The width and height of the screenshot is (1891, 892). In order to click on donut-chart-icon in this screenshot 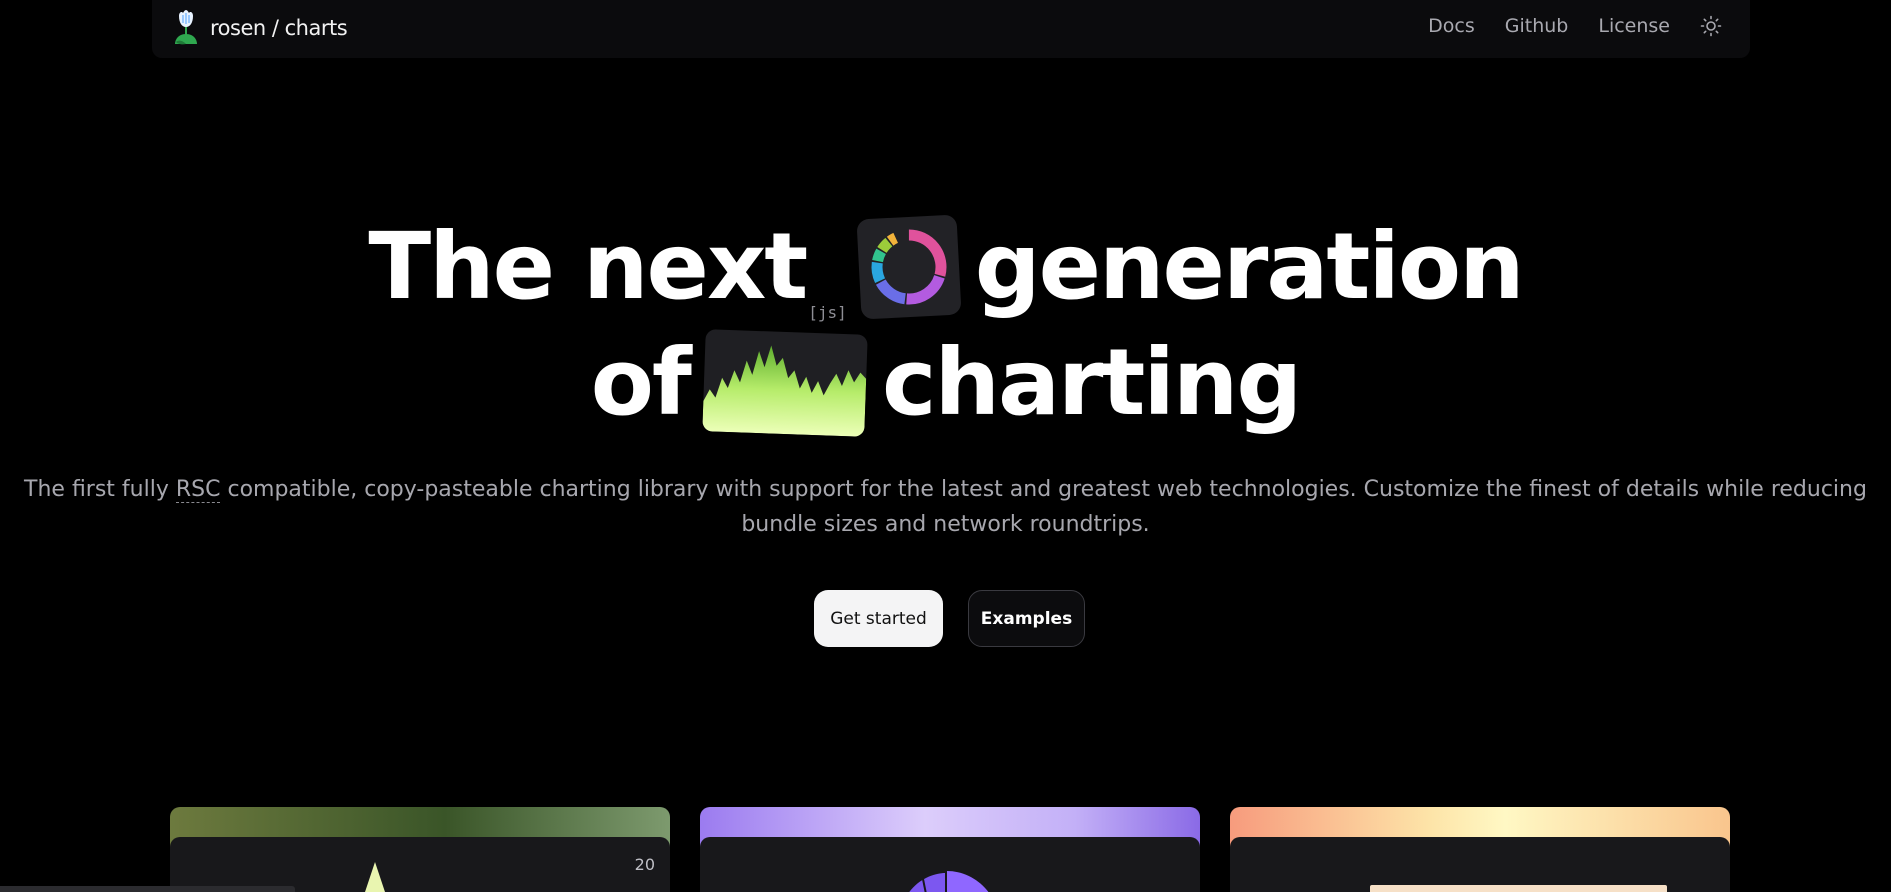, I will do `click(909, 267)`.